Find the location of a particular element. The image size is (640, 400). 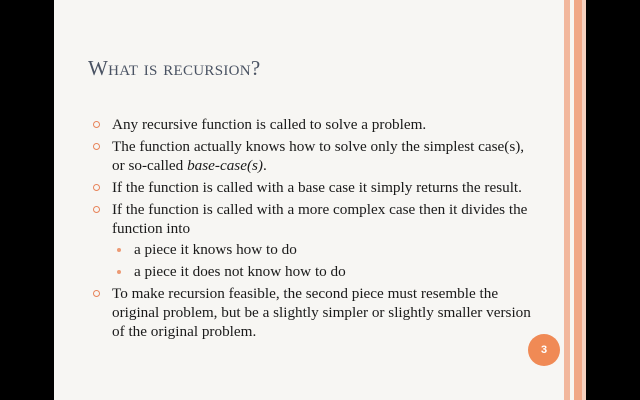

sub-bullet-item: a piece it knows how to do is located at coordinates (322, 249).